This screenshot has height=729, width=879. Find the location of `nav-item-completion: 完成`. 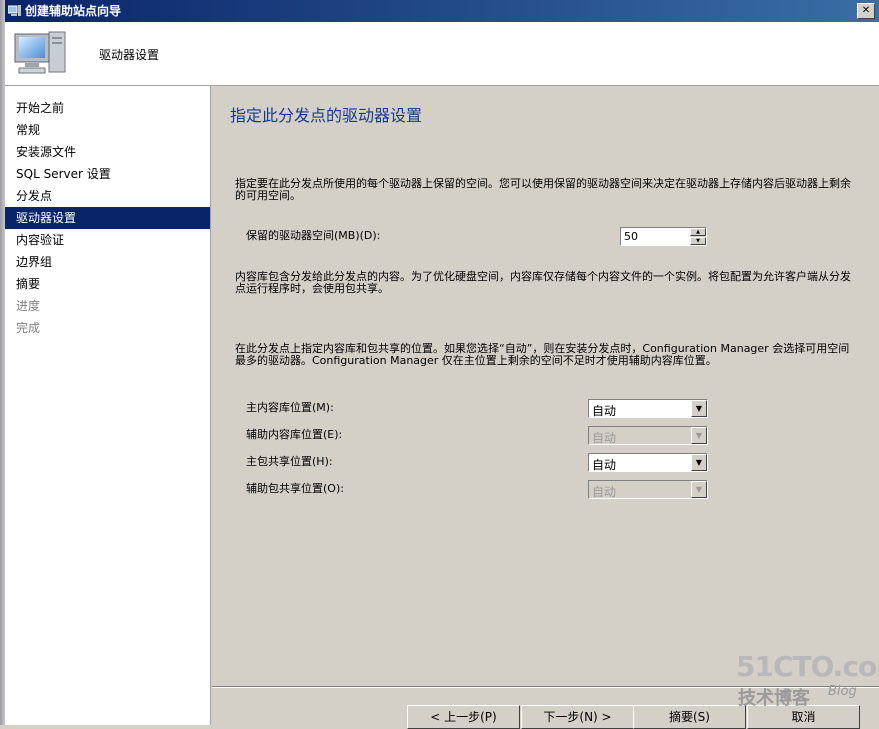

nav-item-completion: 完成 is located at coordinates (28, 328).